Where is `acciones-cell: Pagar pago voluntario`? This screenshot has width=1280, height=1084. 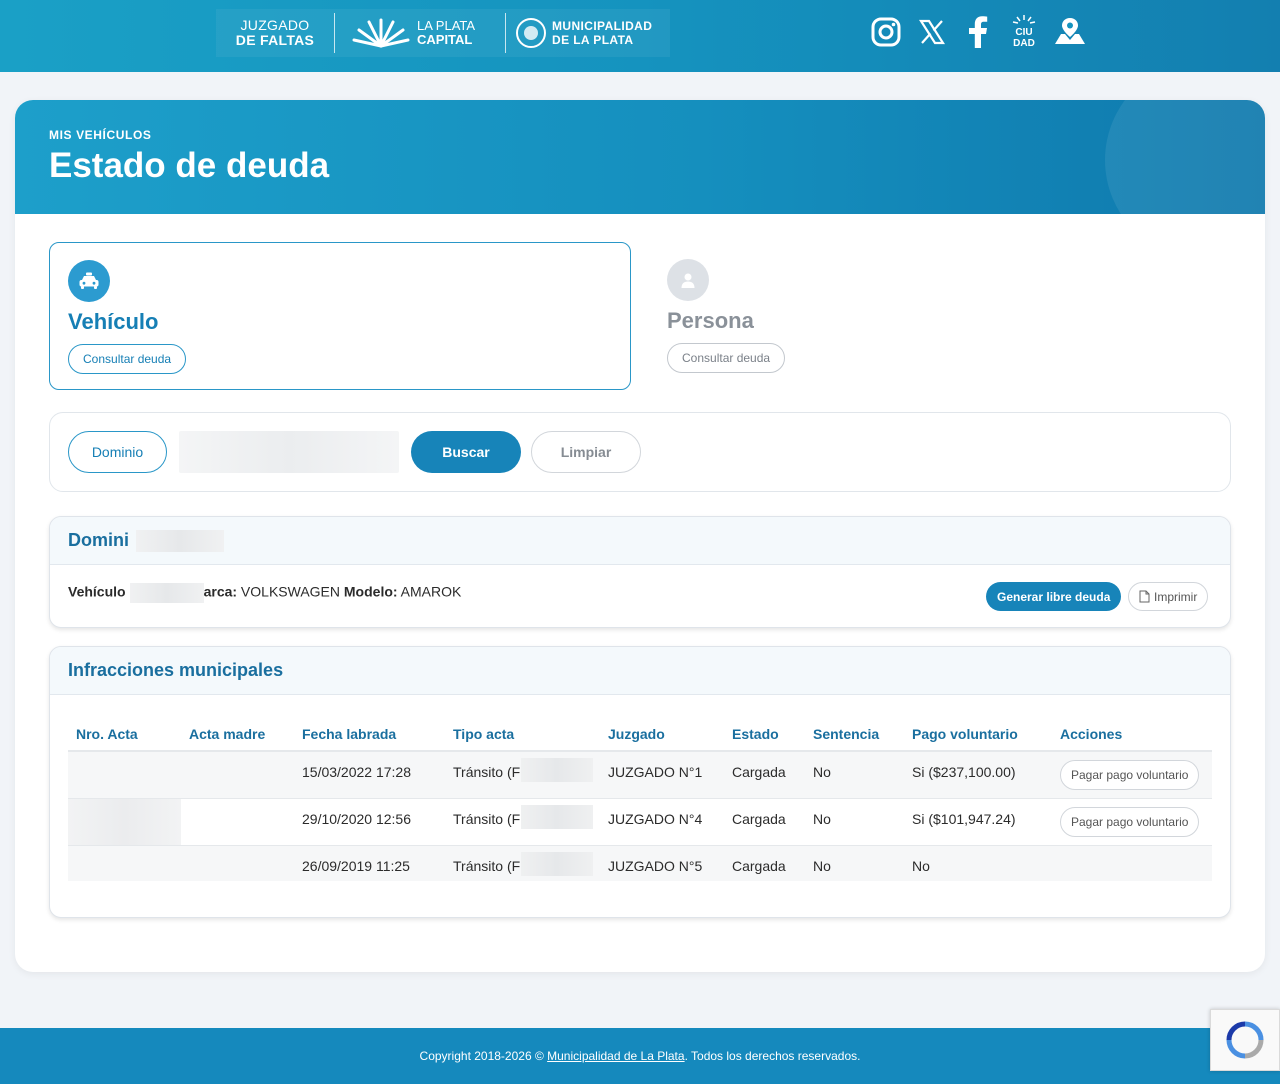 acciones-cell: Pagar pago voluntario is located at coordinates (1132, 822).